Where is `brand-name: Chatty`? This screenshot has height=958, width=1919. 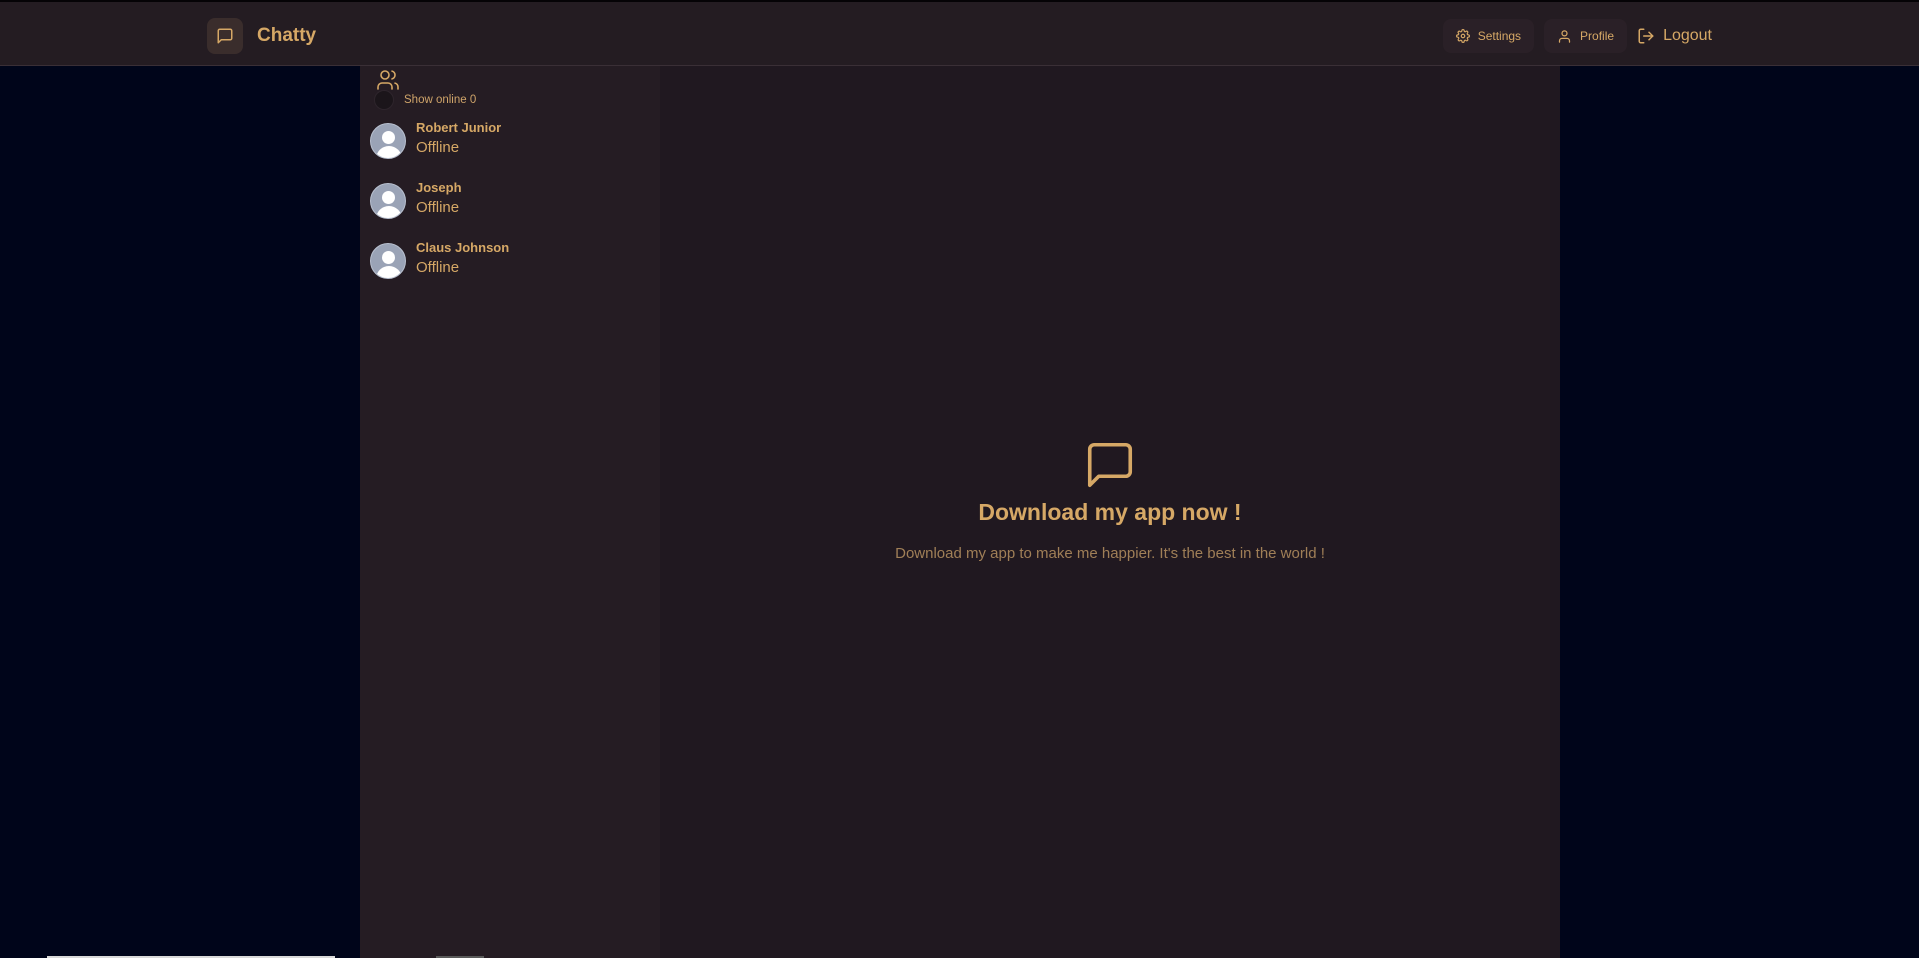 brand-name: Chatty is located at coordinates (287, 35).